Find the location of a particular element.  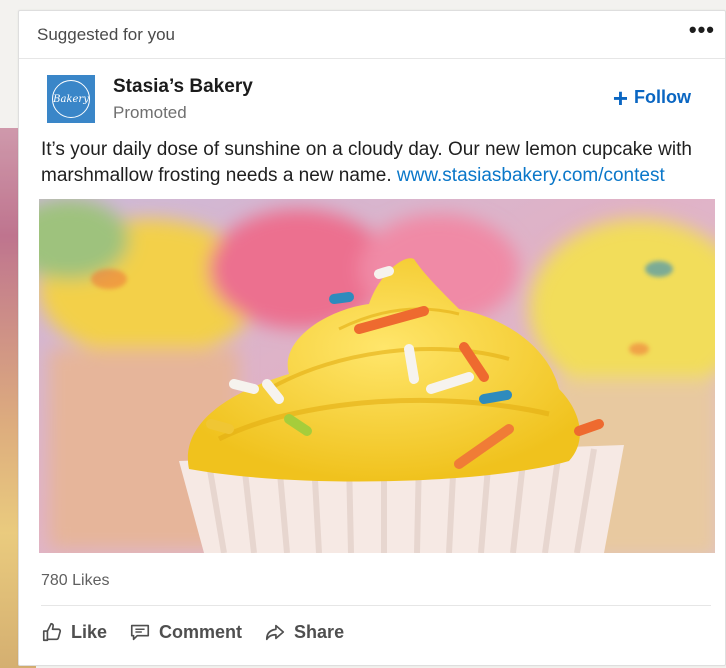

follow-label: Follow is located at coordinates (662, 97).